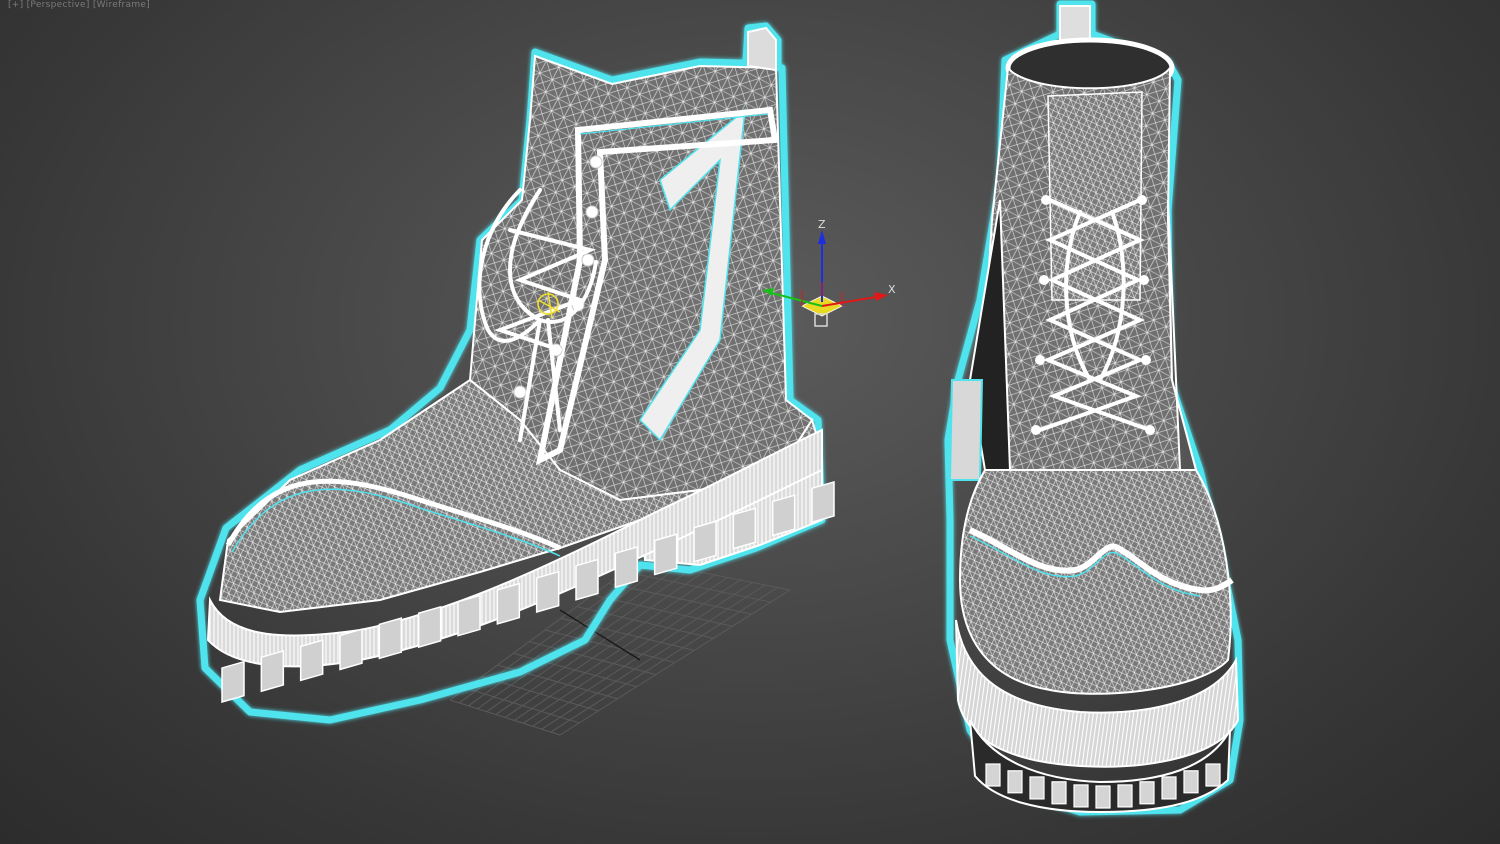 The image size is (1500, 844). I want to click on boot-front-tongue, so click(1095, 196).